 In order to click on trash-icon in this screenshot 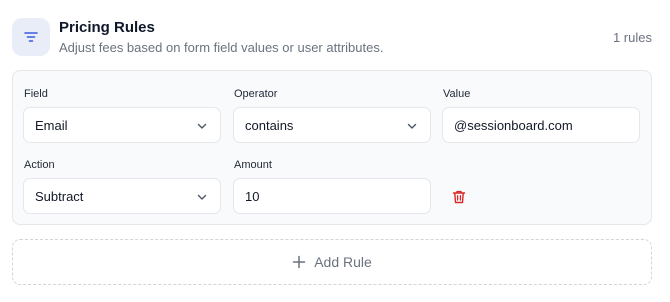, I will do `click(459, 197)`.